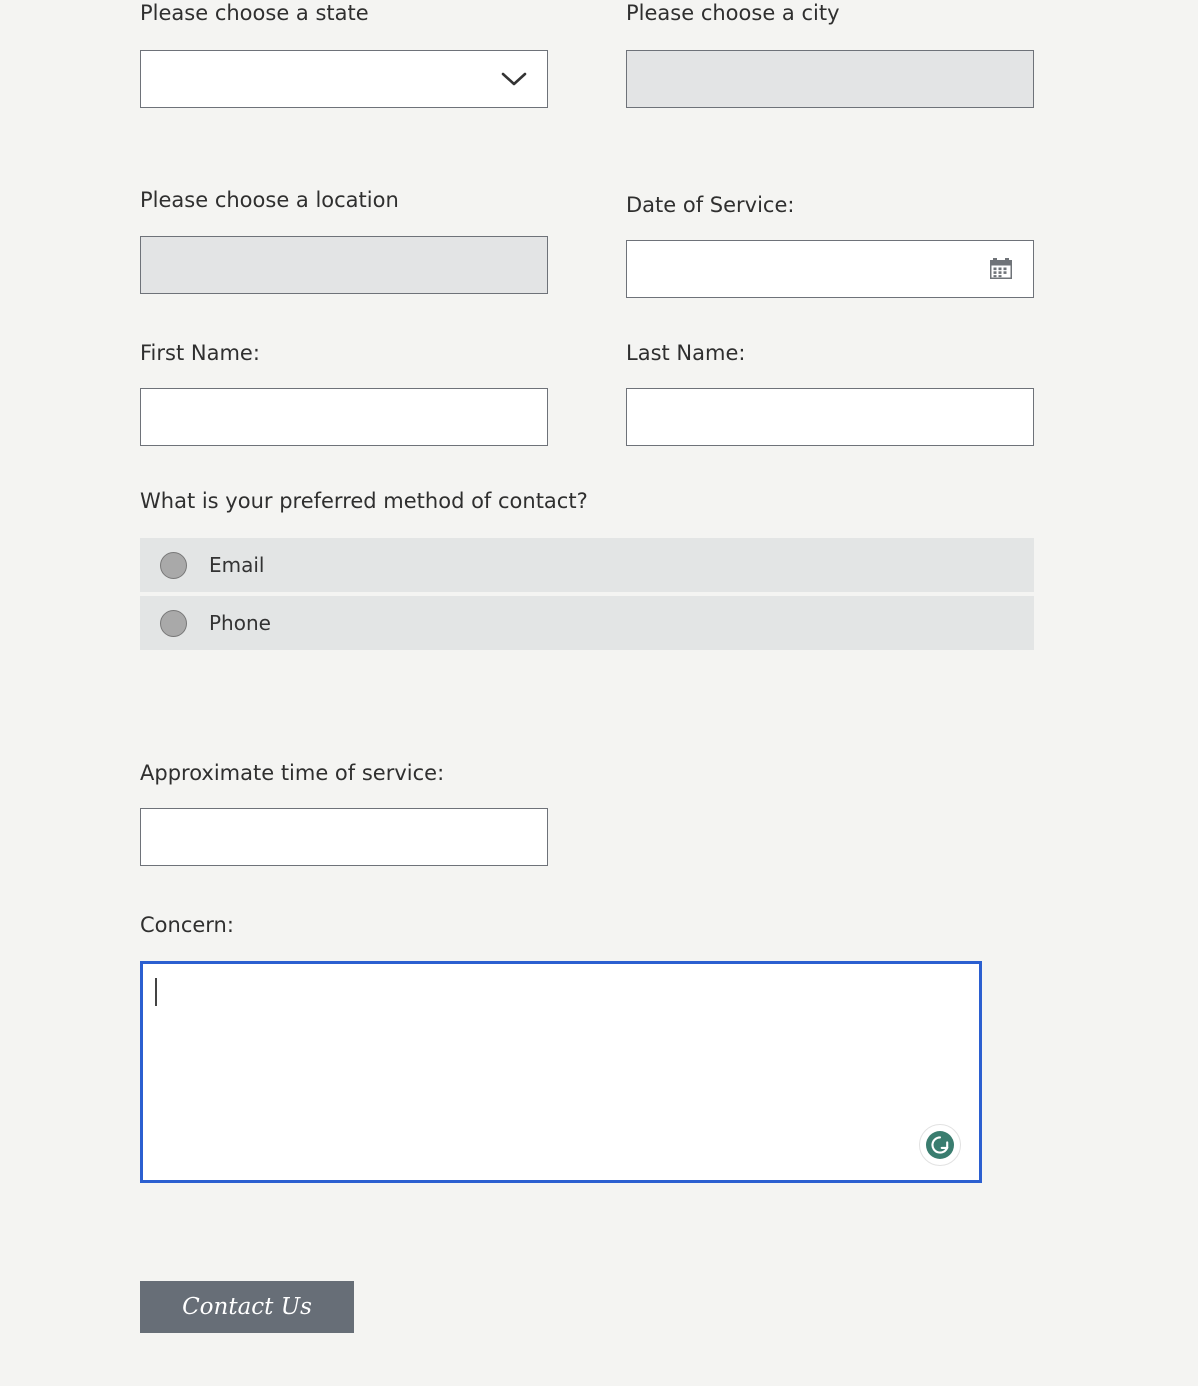 This screenshot has width=1198, height=1386. I want to click on grammarly-icon, so click(940, 1145).